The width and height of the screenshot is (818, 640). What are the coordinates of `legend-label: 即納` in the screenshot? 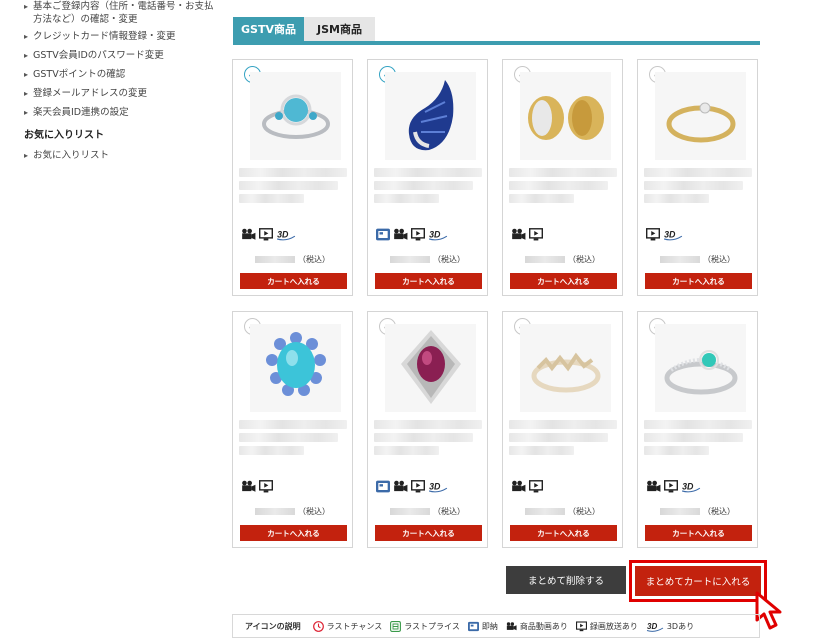 It's located at (489, 626).